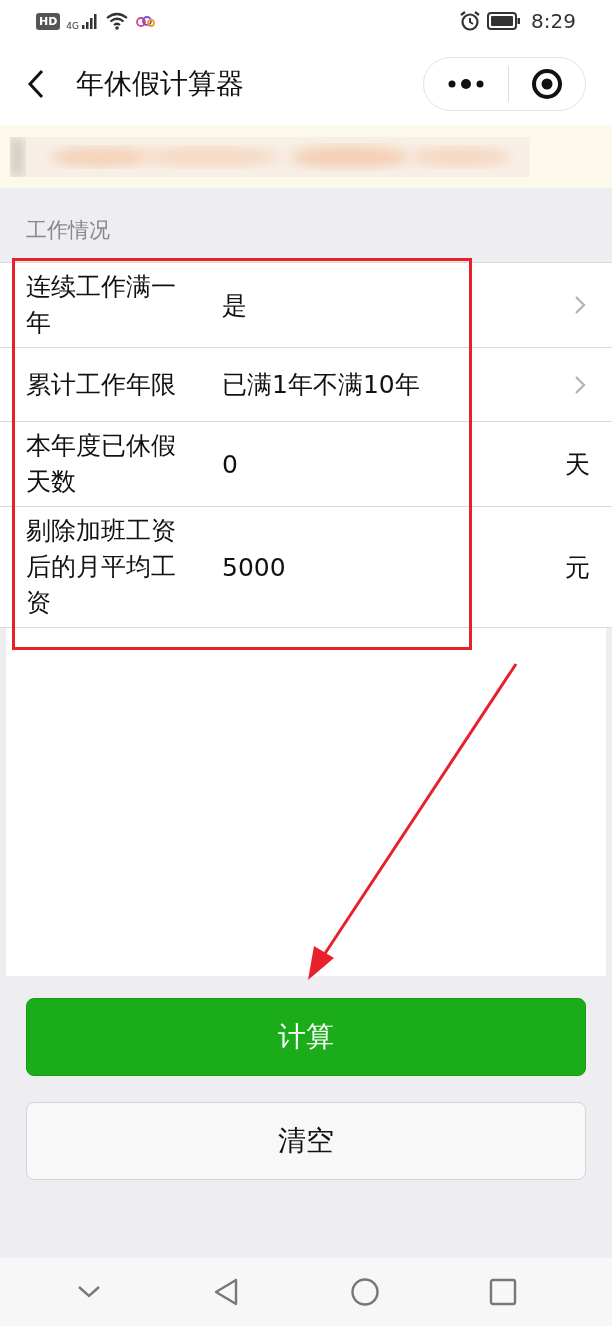  What do you see at coordinates (306, 464) in the screenshot?
I see `form-row: 本年度已休假天数 0 天` at bounding box center [306, 464].